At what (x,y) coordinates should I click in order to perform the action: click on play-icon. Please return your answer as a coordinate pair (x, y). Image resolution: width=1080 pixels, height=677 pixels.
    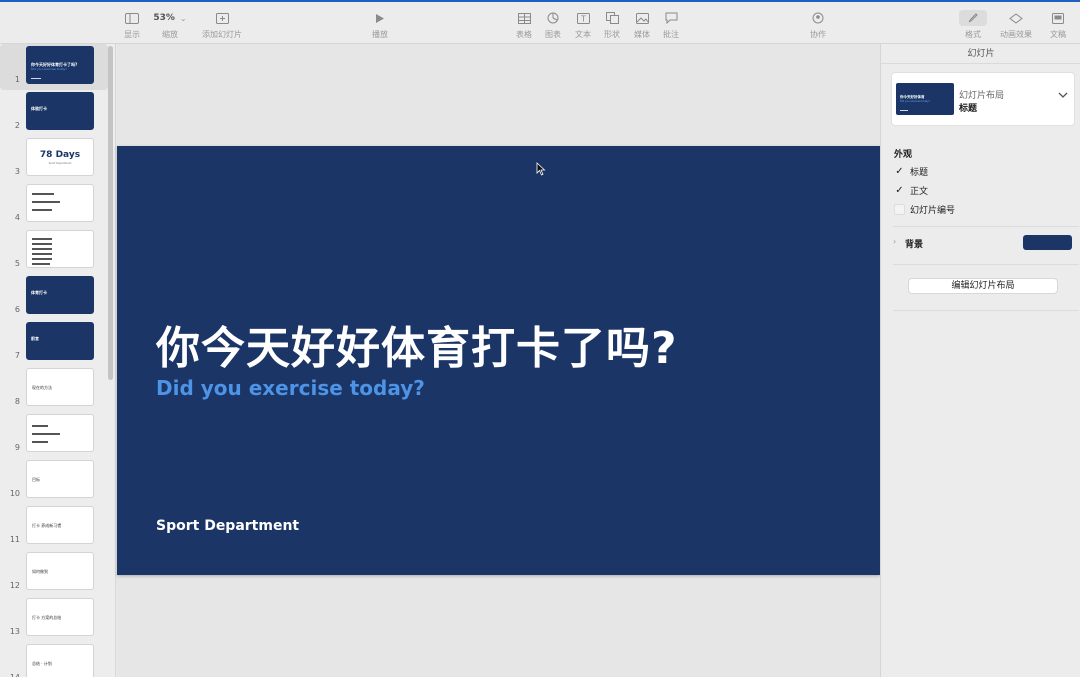
    Looking at the image, I should click on (380, 18).